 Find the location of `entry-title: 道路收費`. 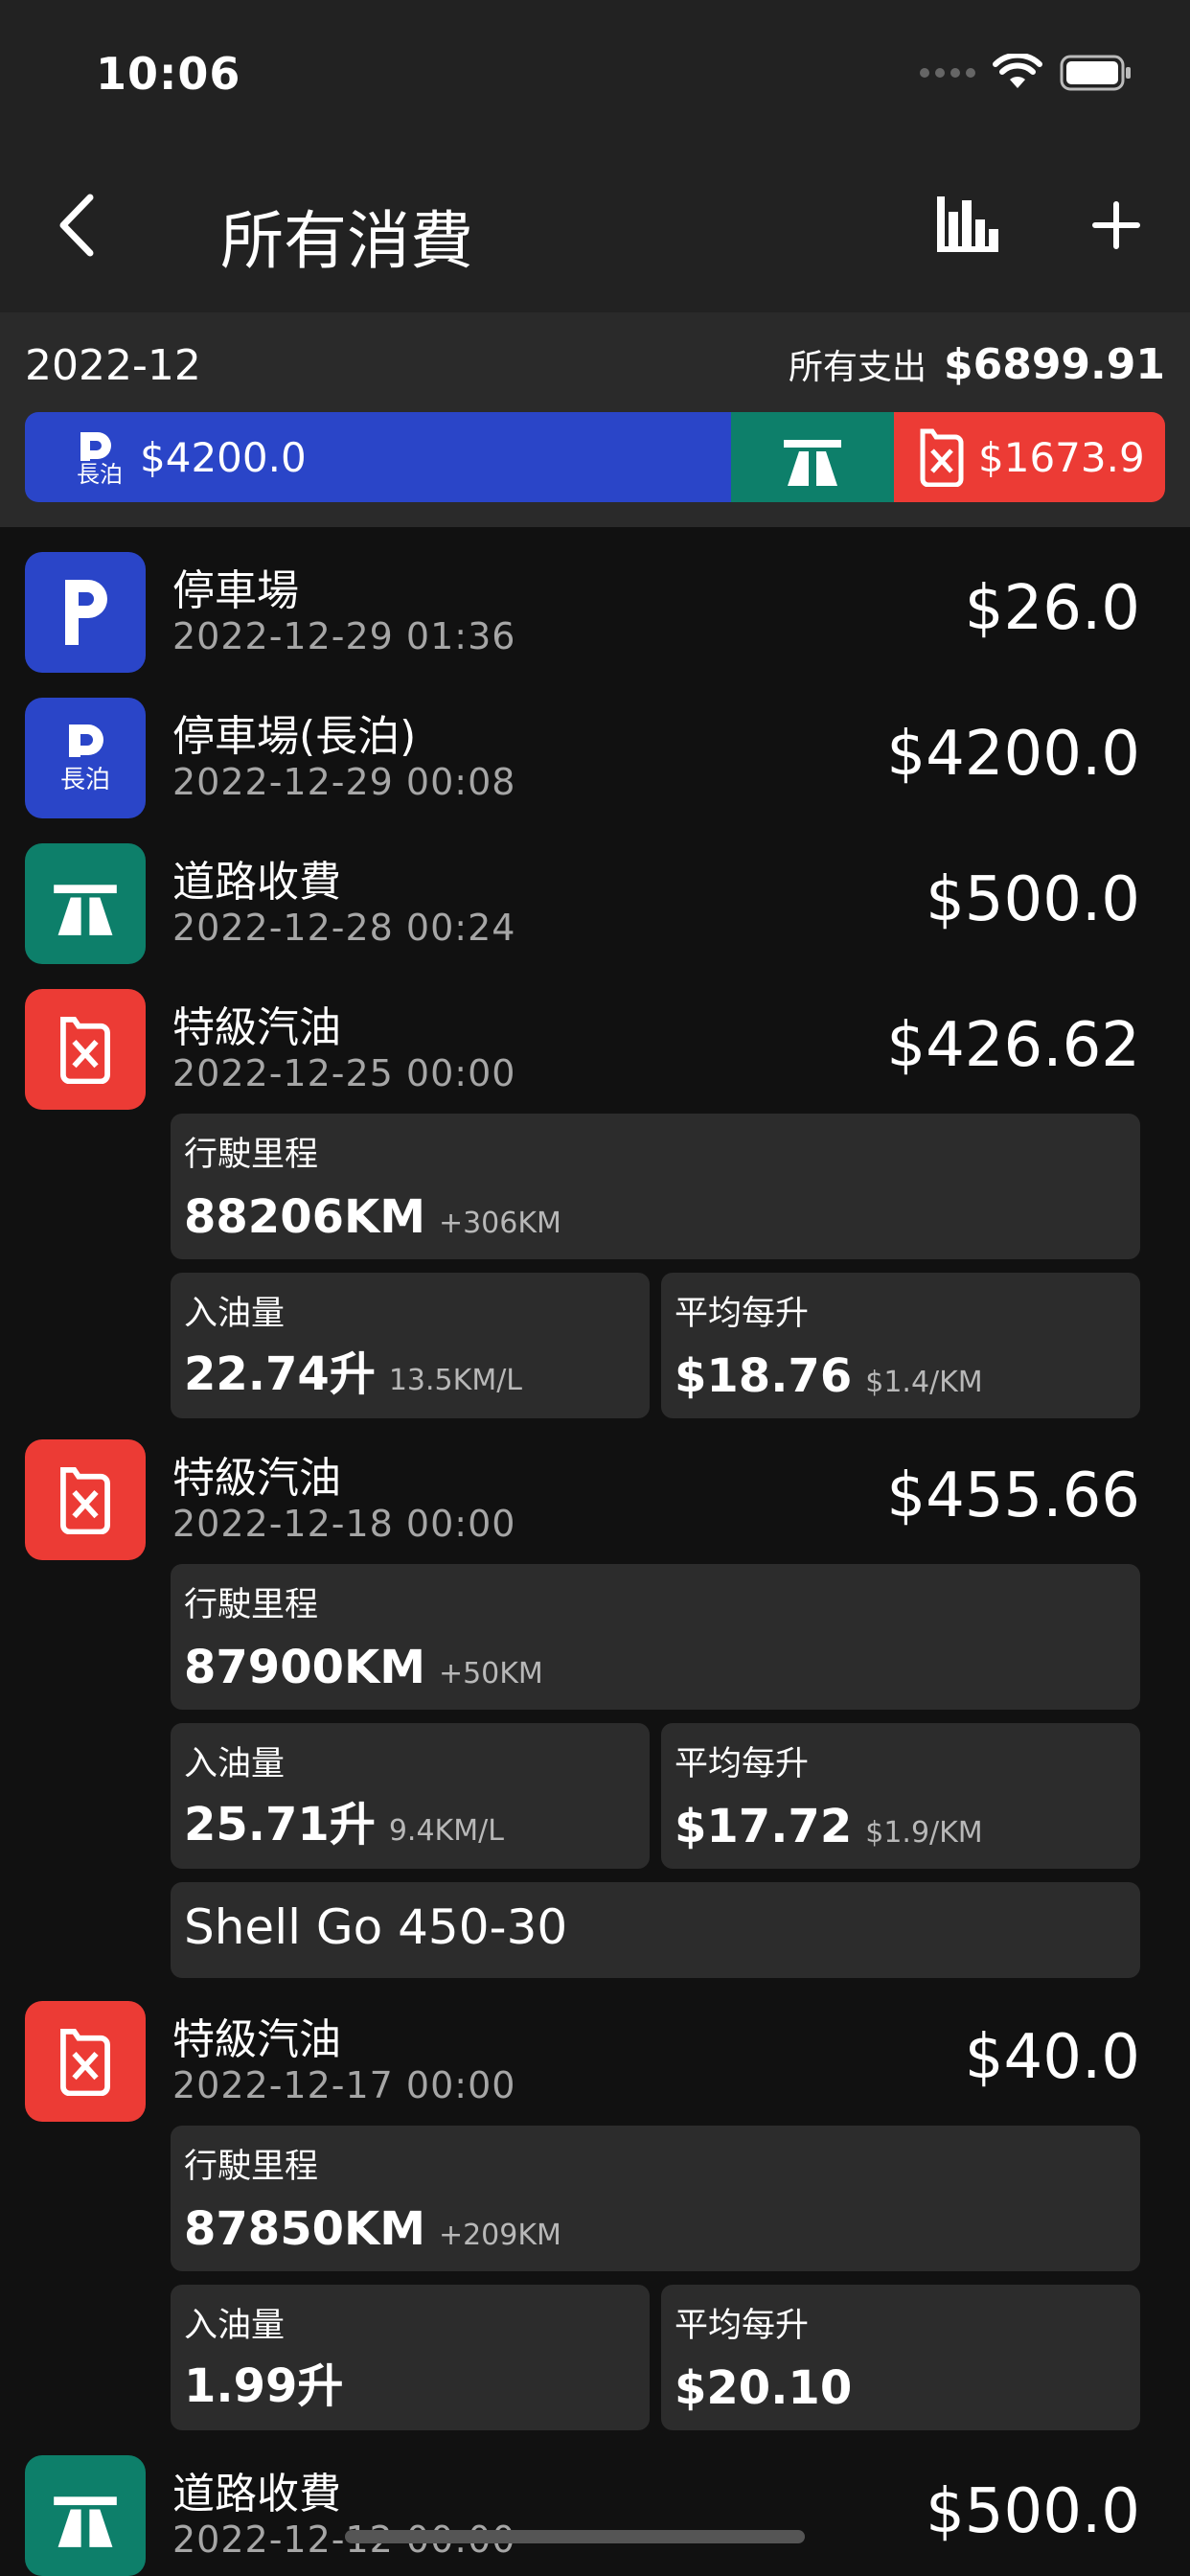

entry-title: 道路收費 is located at coordinates (256, 2494).